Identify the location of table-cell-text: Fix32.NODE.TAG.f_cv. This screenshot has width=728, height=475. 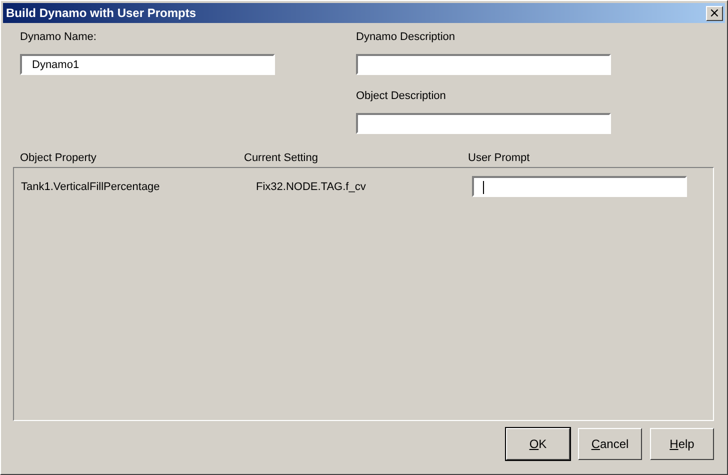
(311, 186).